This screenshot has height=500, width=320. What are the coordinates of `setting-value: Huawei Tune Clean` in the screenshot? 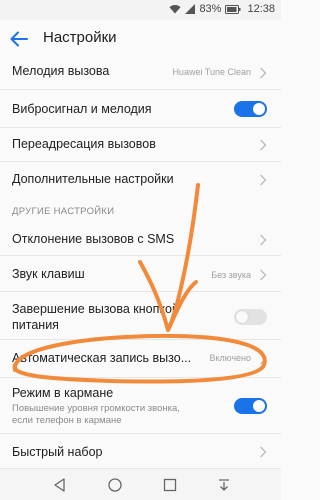 It's located at (211, 72).